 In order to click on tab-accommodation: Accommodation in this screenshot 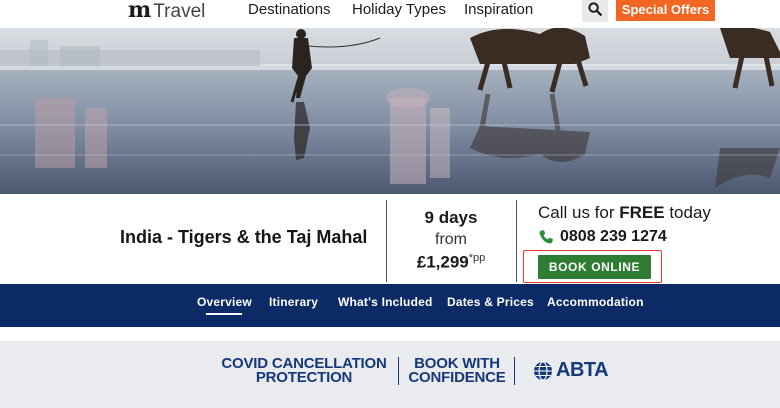, I will do `click(595, 302)`.